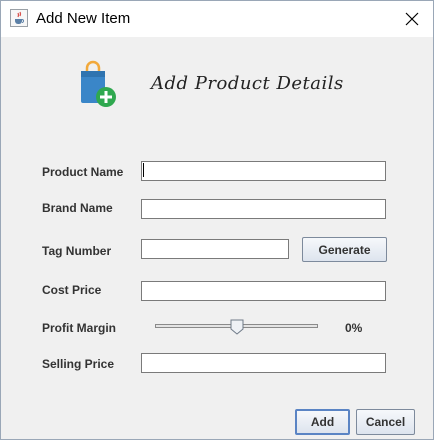 This screenshot has height=440, width=434. Describe the element at coordinates (385, 422) in the screenshot. I see `cancel-button: Cancel` at that location.